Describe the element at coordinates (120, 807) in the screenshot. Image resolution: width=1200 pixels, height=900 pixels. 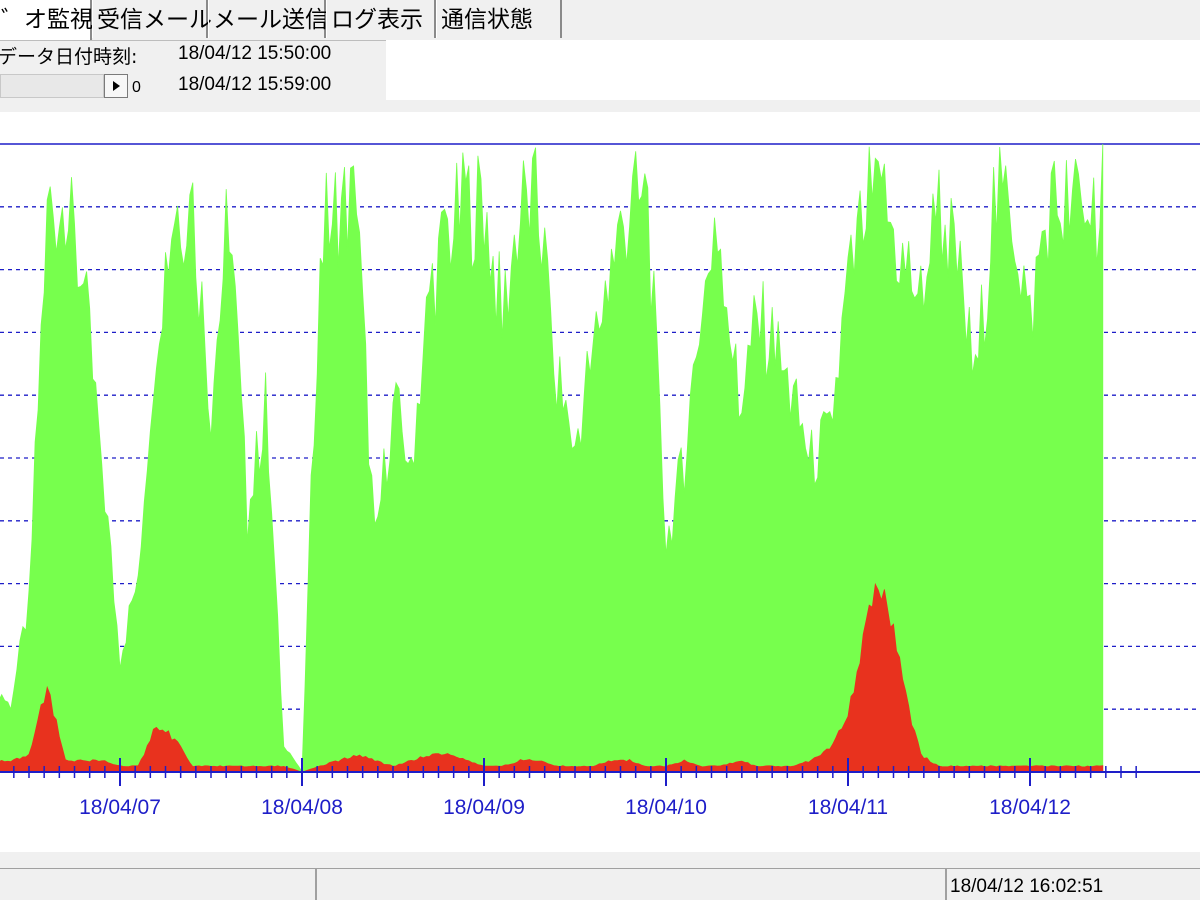
I see `x-tick-label: 18/04/07` at that location.